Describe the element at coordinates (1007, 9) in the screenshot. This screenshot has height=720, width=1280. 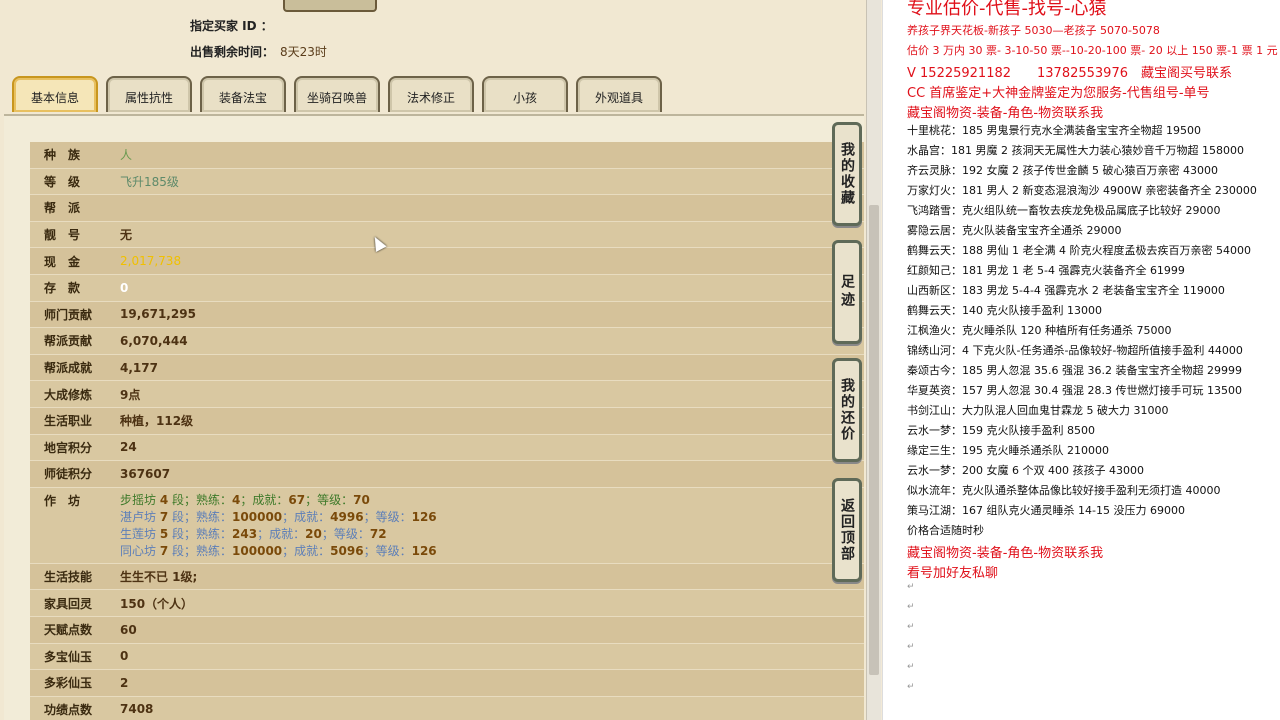
I see `notes-header: 专业估价-代售-找号-心猿` at that location.